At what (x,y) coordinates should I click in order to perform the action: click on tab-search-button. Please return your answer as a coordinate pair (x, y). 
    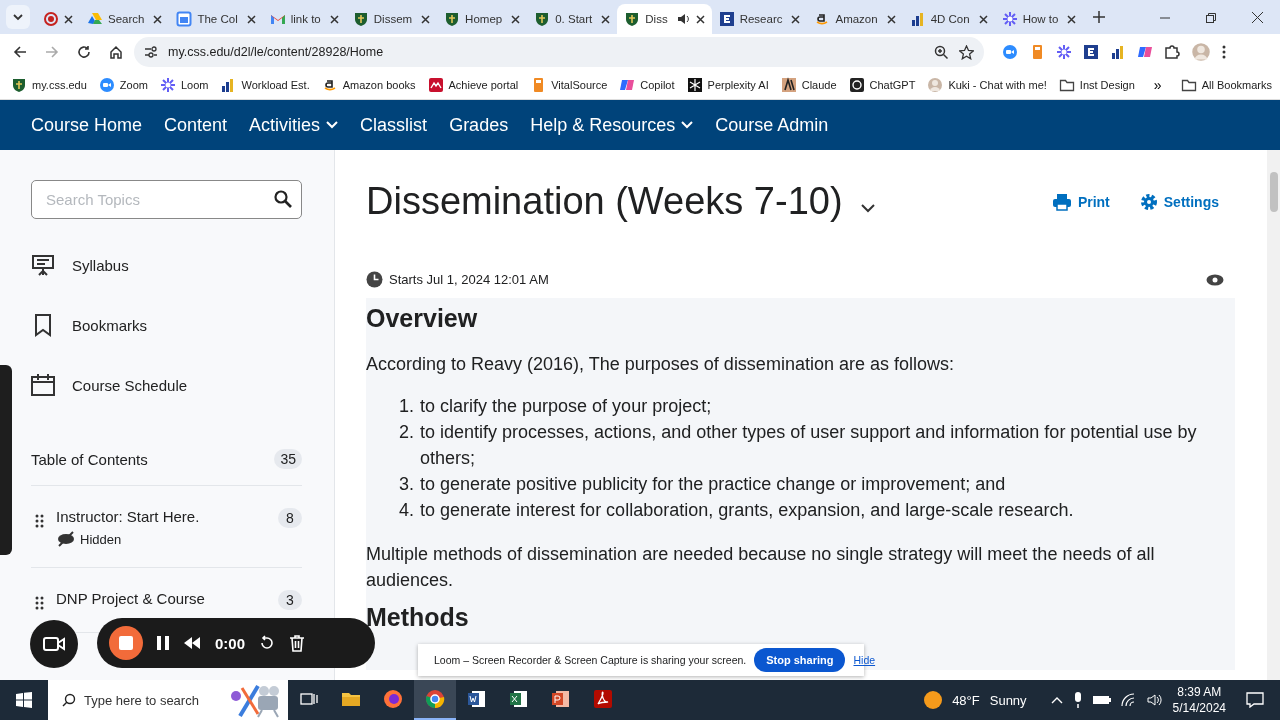
    Looking at the image, I should click on (18, 17).